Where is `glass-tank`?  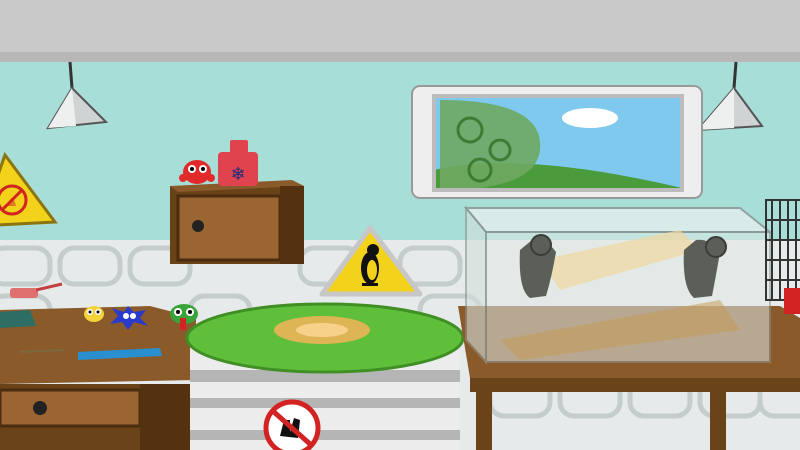
glass-tank is located at coordinates (618, 285).